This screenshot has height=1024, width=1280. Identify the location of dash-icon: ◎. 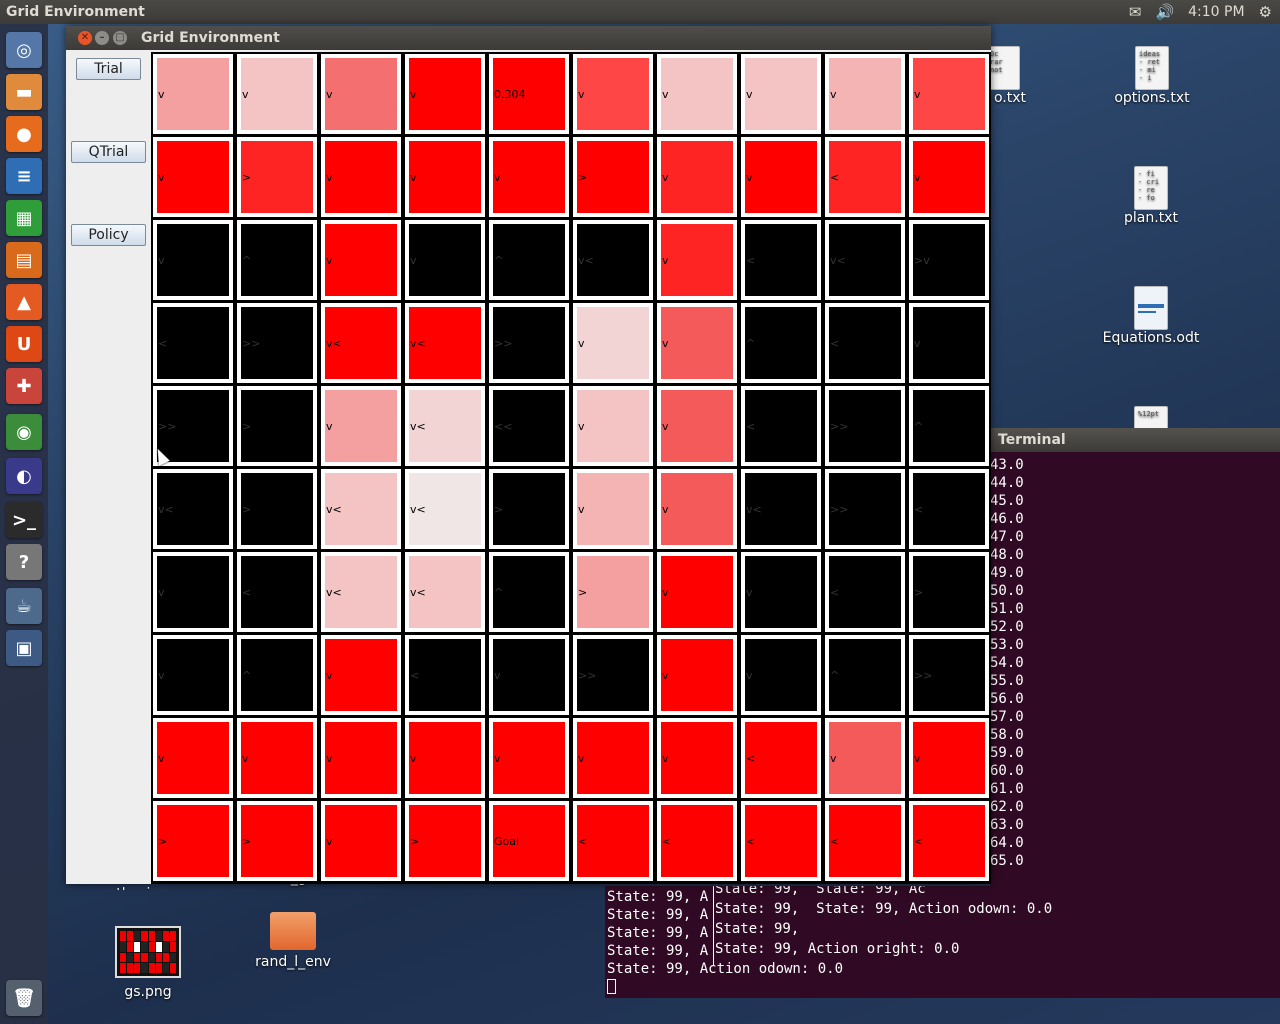
(24, 50).